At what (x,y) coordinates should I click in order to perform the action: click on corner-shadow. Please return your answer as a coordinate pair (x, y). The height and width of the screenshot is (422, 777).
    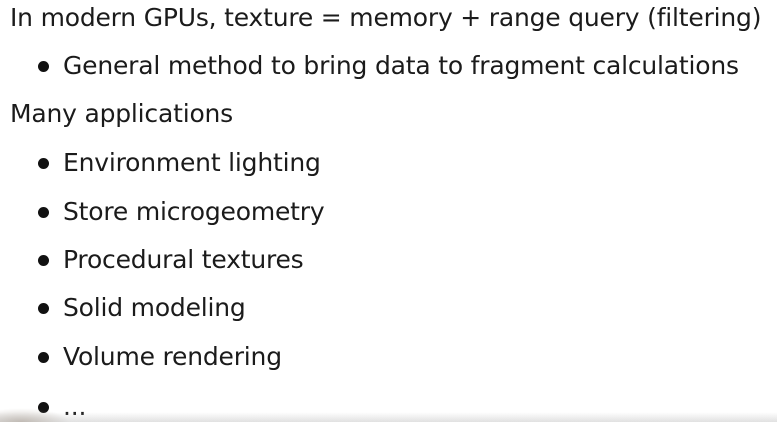
    Looking at the image, I should click on (35, 415).